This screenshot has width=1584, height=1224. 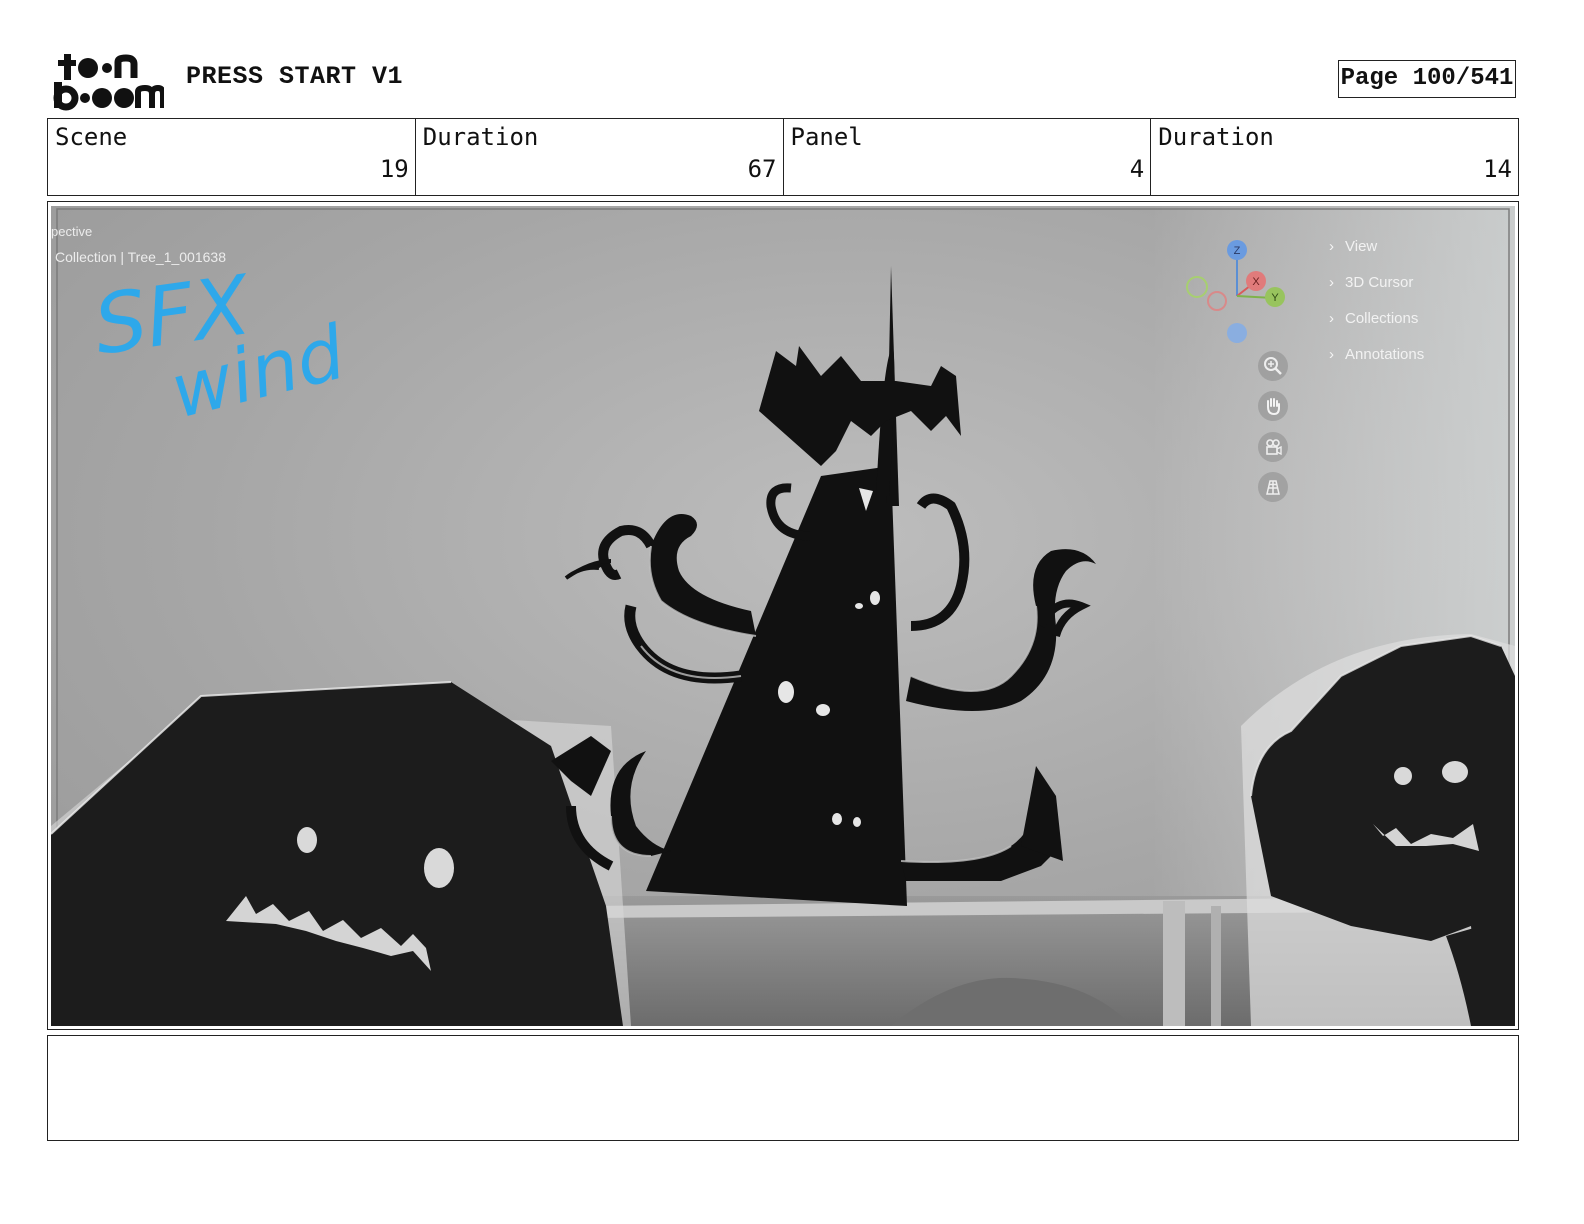 I want to click on scene-duration-value: 67, so click(x=762, y=169).